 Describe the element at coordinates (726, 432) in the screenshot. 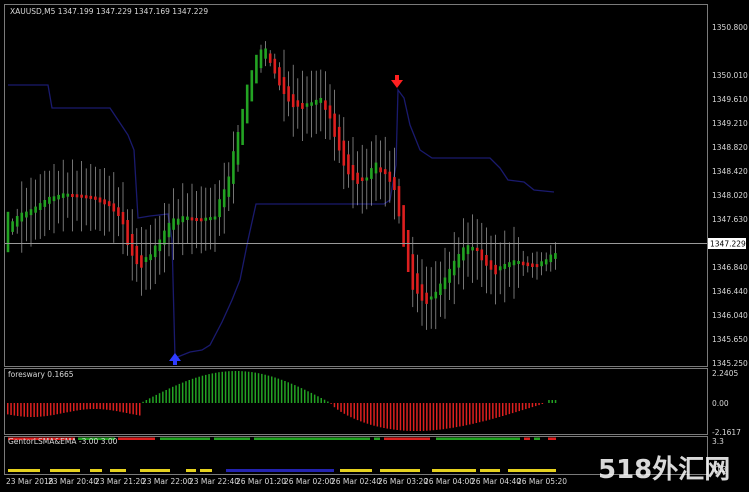

I see `svg-text: -2.1617` at that location.